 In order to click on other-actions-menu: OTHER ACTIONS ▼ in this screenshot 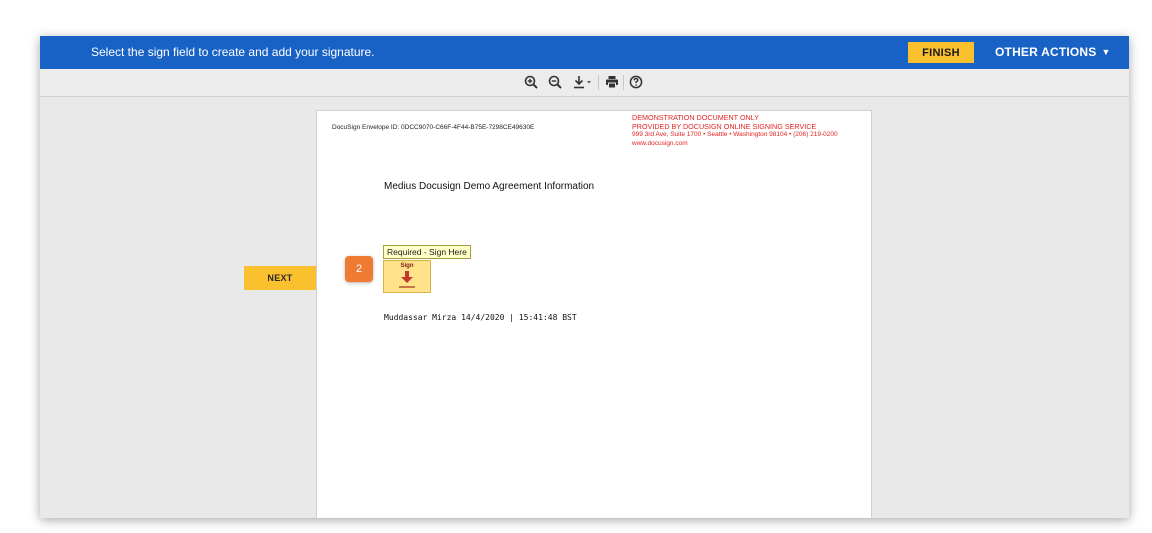, I will do `click(1053, 52)`.